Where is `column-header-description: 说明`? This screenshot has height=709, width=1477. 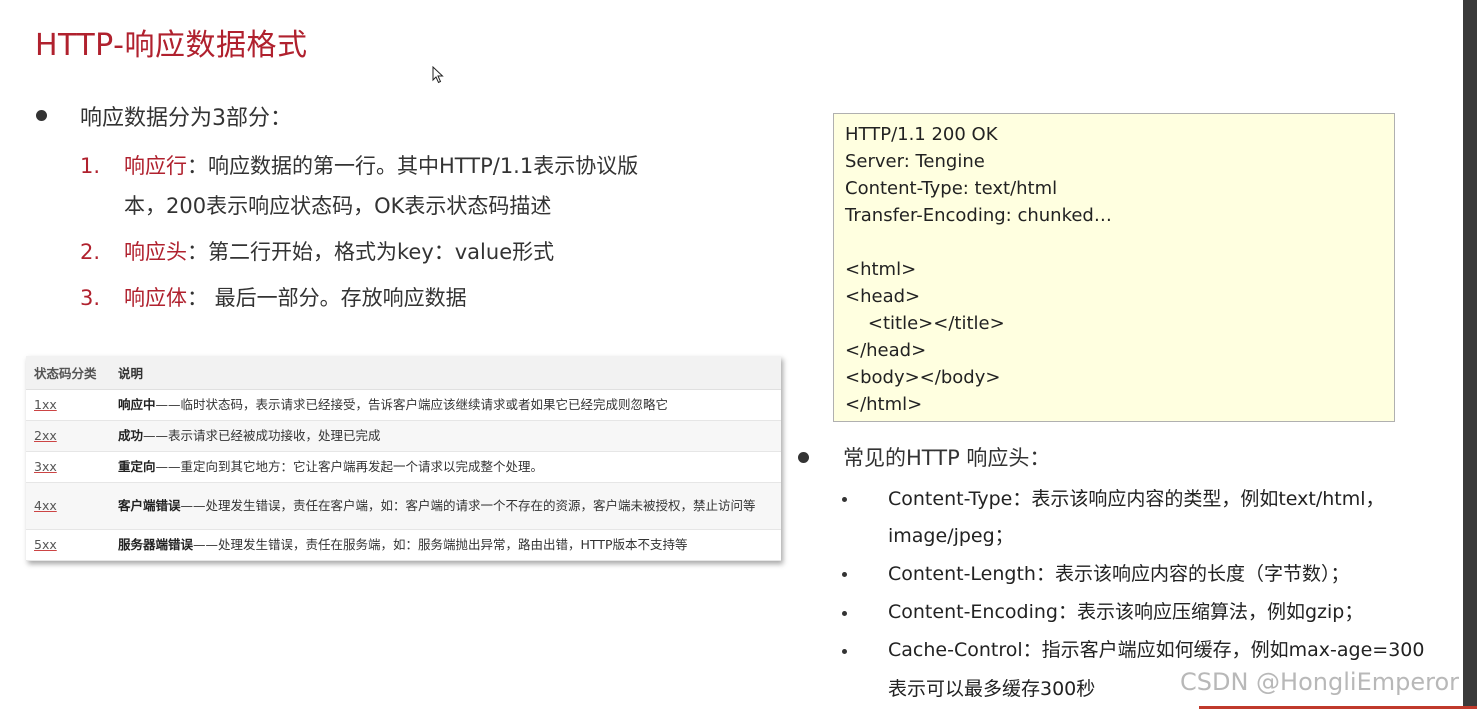 column-header-description: 说明 is located at coordinates (445, 373).